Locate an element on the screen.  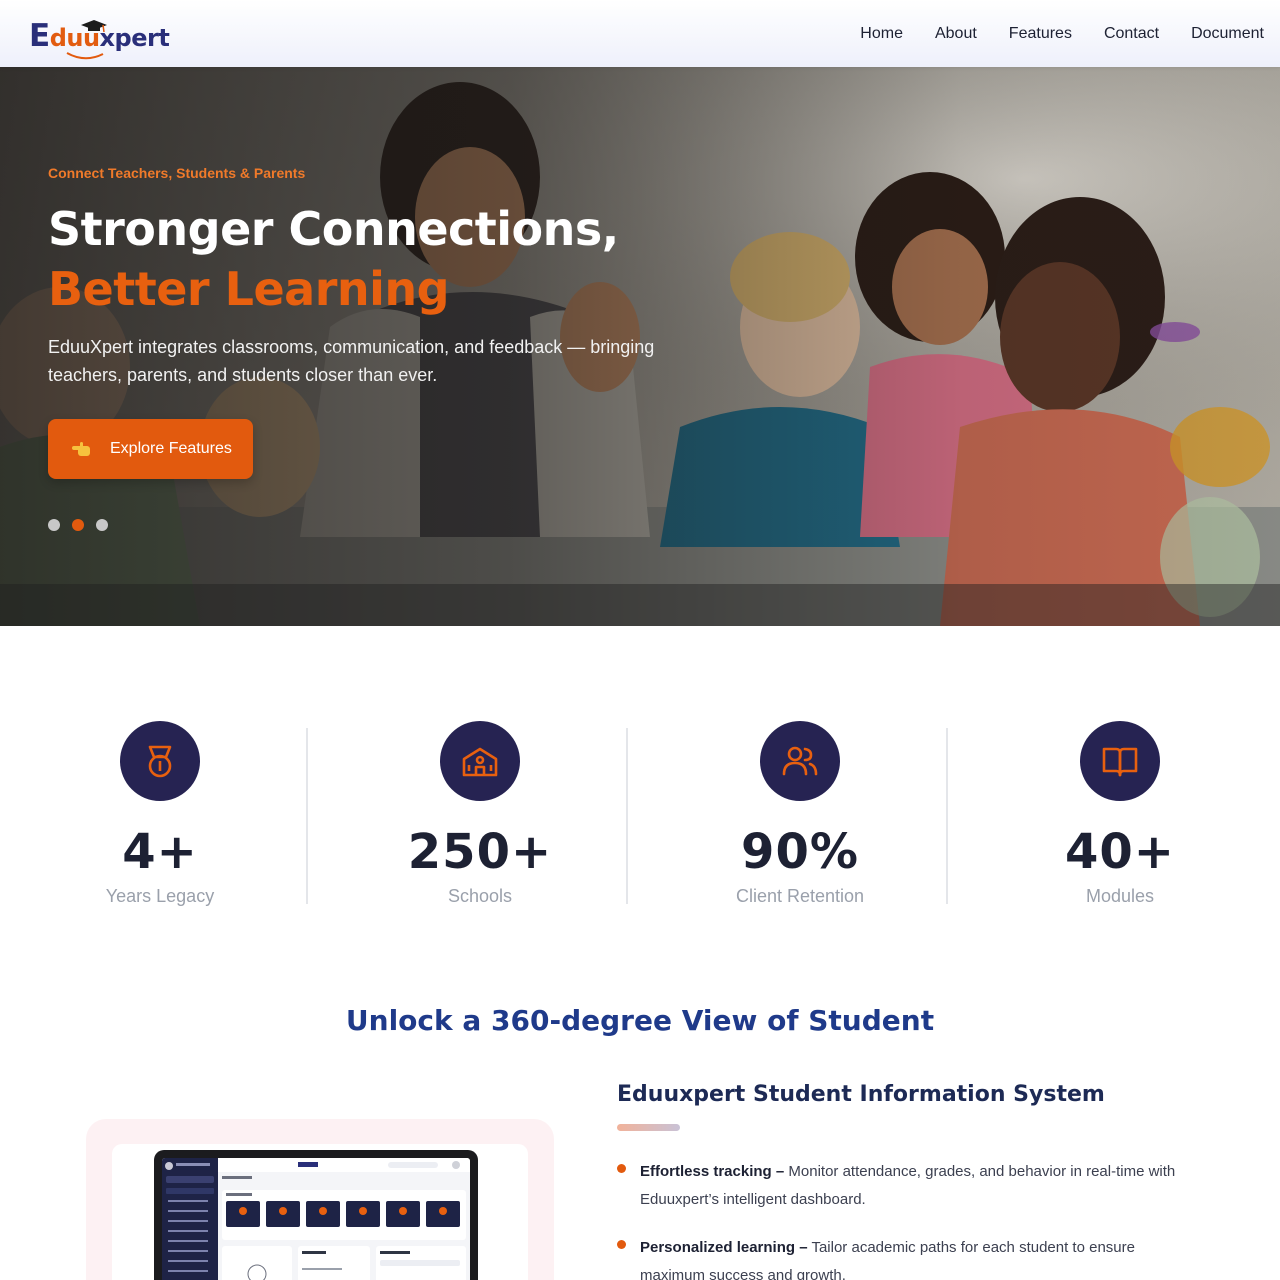
dashboard-main is located at coordinates (344, 1219).